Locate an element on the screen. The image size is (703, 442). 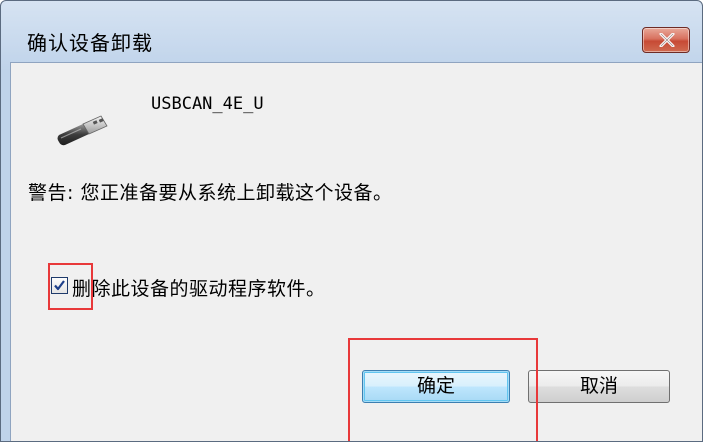
delete-driver-checkbox is located at coordinates (59, 285).